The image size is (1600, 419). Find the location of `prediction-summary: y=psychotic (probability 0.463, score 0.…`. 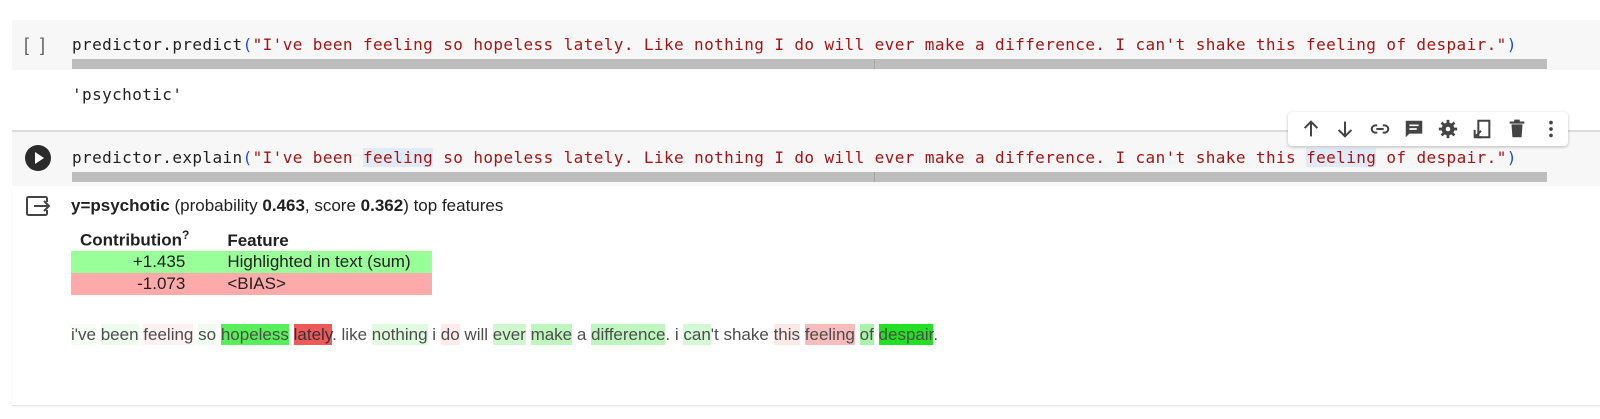

prediction-summary: y=psychotic (probability 0.463, score 0.… is located at coordinates (287, 206).